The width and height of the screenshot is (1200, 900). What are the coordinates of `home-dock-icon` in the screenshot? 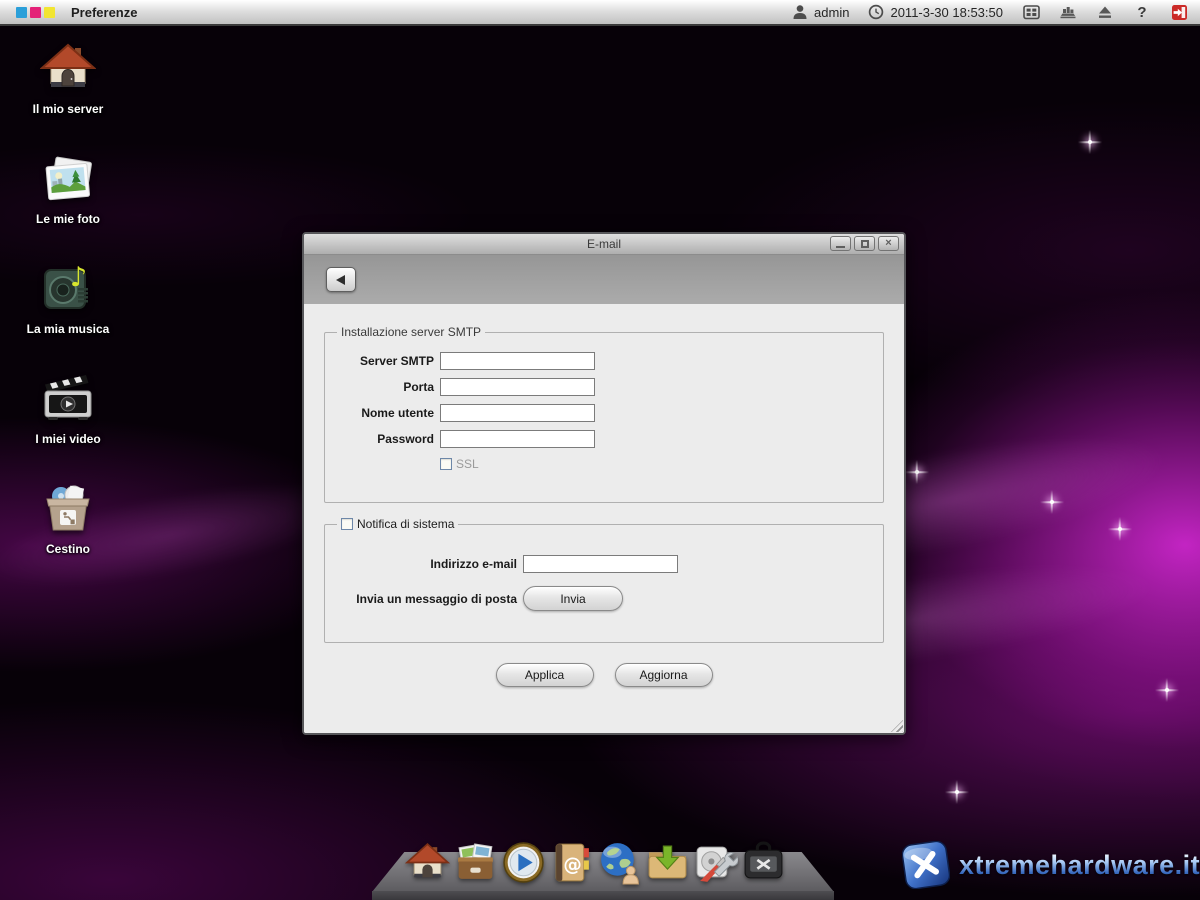 It's located at (427, 862).